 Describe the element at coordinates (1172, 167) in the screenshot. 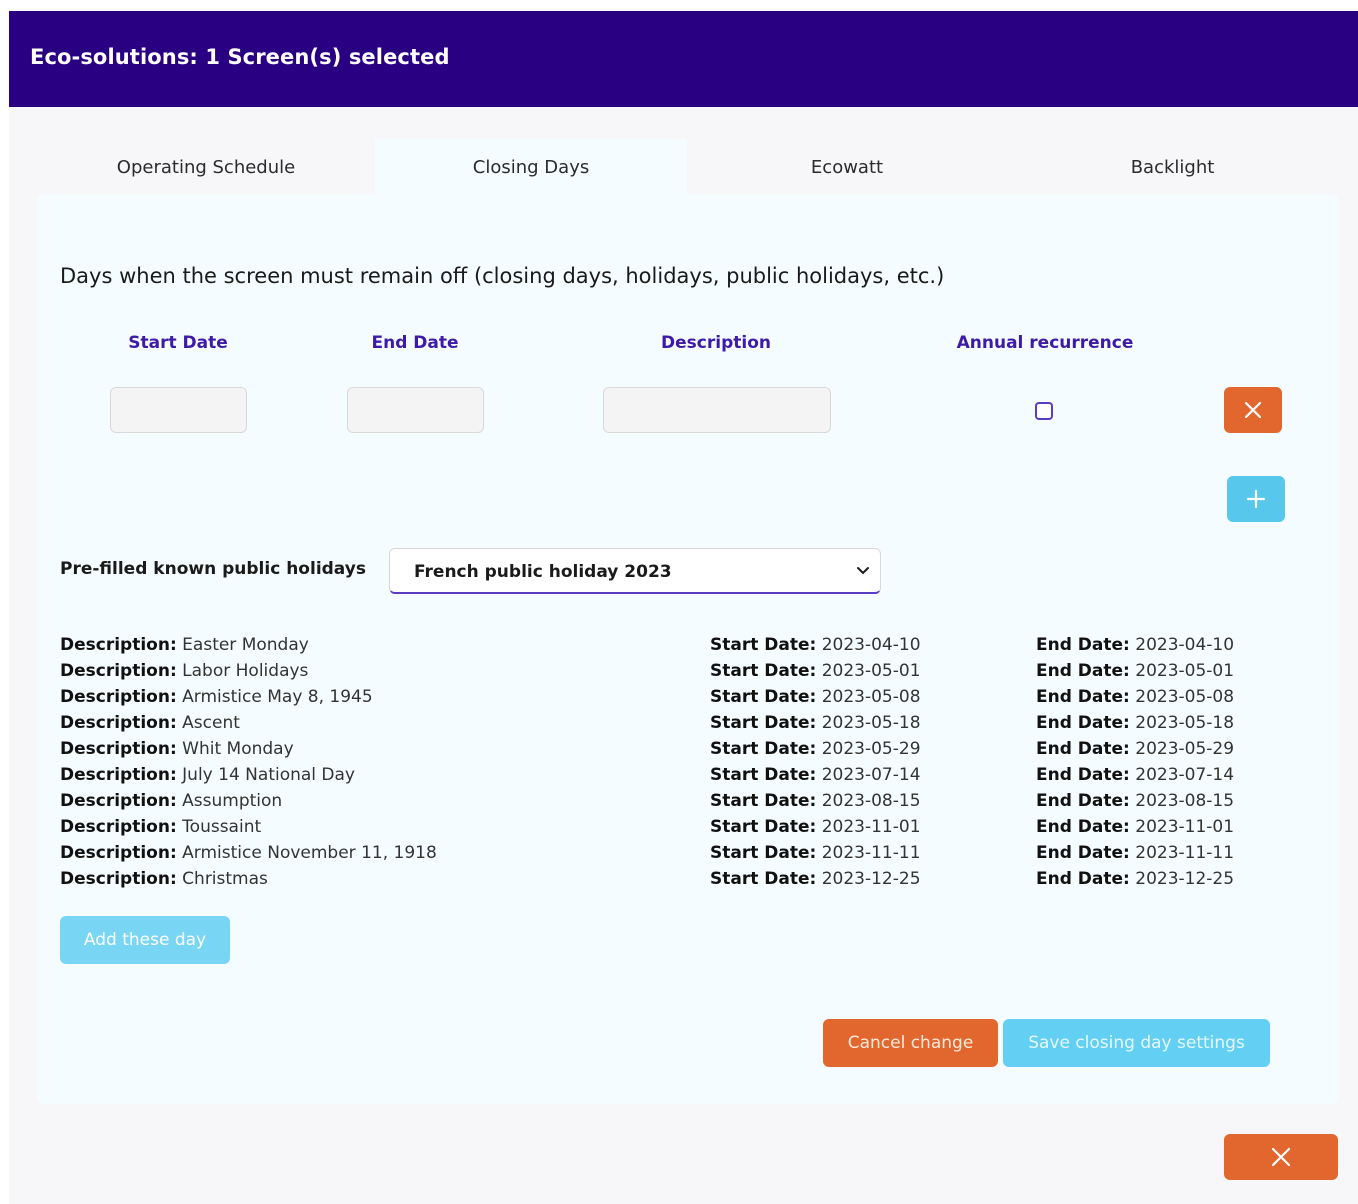

I see `tab-backlight: Backlight` at that location.